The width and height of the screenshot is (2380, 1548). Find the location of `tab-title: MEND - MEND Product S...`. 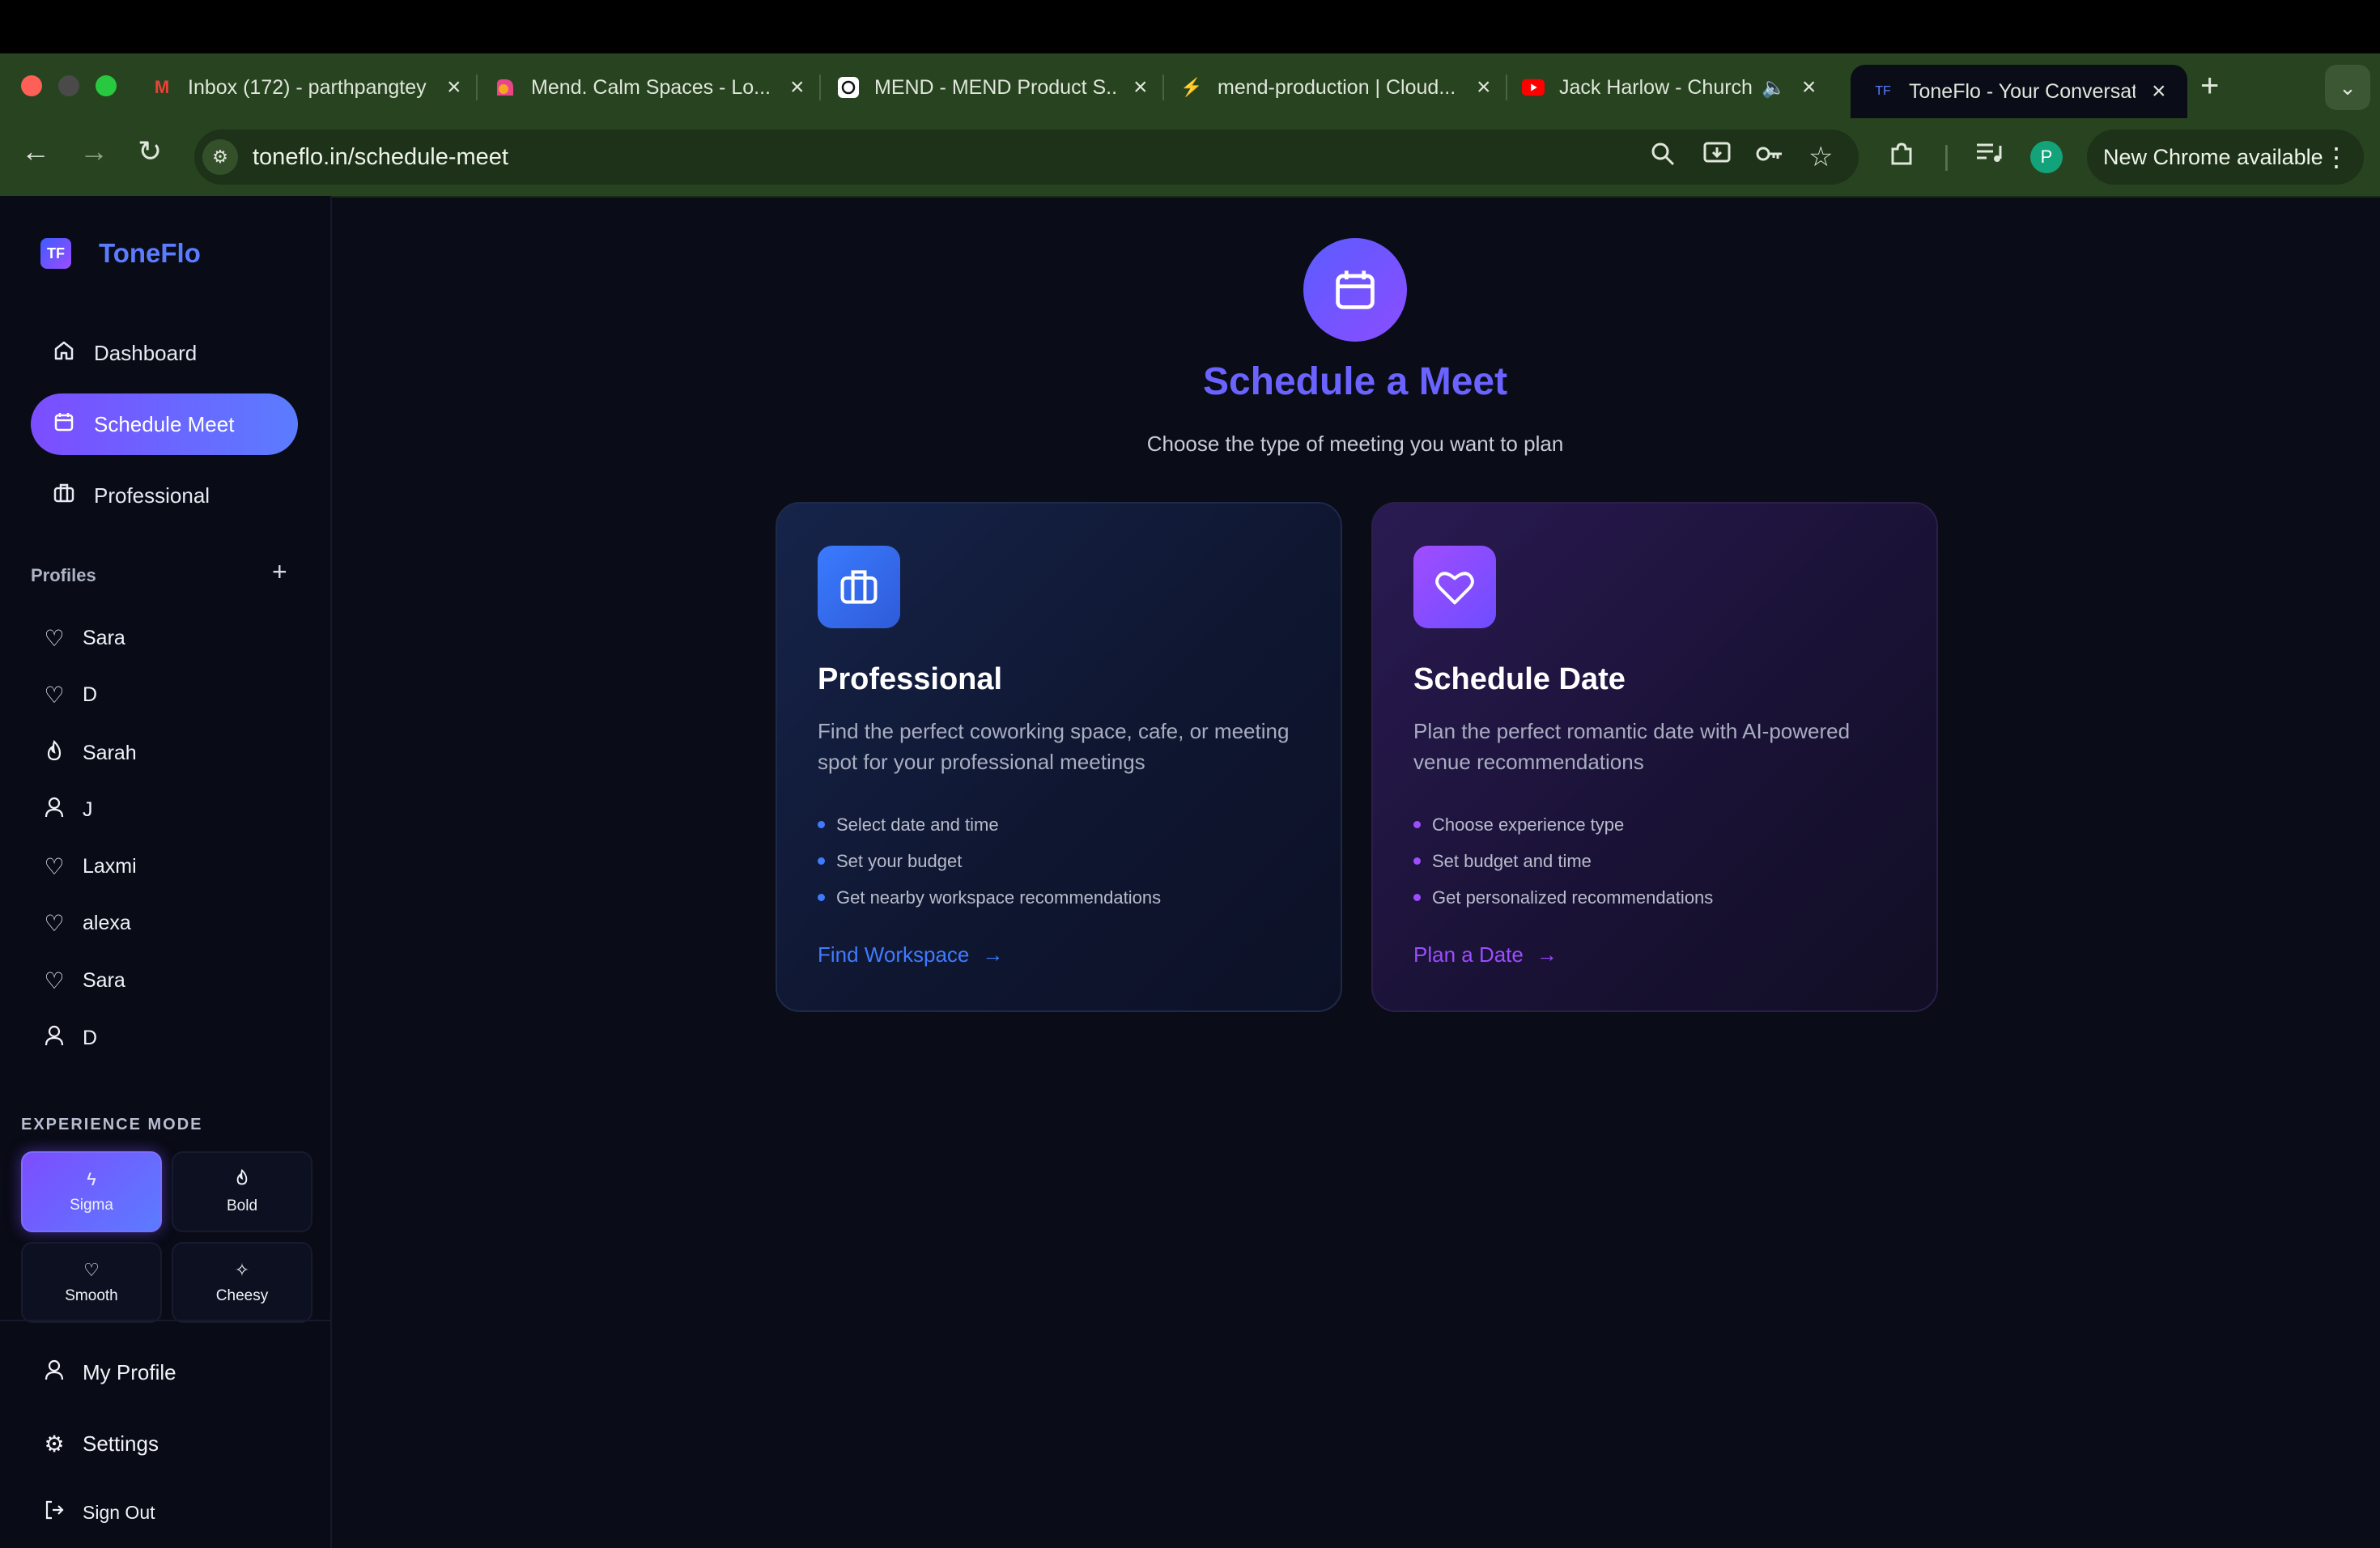

tab-title: MEND - MEND Product S... is located at coordinates (995, 87).